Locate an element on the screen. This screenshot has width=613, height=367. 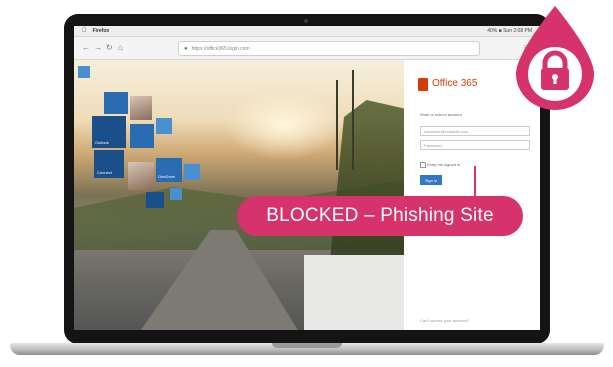
blocked-banner: BLOCKED – Phishing Site is located at coordinates (380, 216).